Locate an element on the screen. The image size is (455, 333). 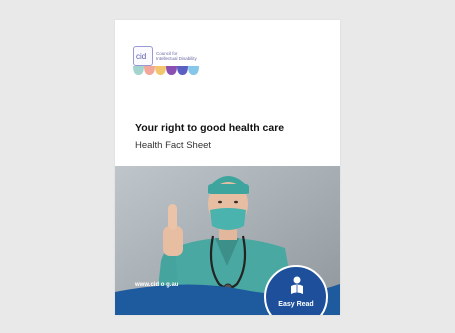
organization-name: Council for Intellectual Disability is located at coordinates (191, 56).